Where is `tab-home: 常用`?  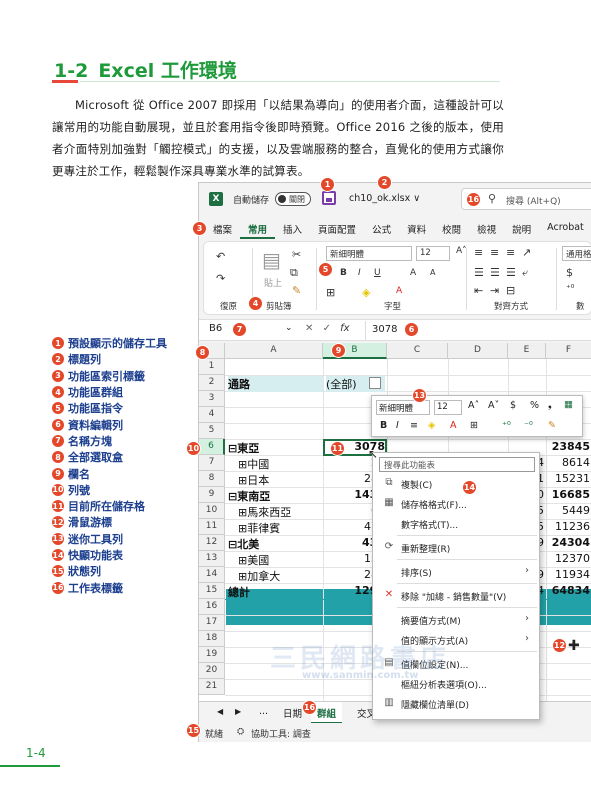 tab-home: 常用 is located at coordinates (258, 229).